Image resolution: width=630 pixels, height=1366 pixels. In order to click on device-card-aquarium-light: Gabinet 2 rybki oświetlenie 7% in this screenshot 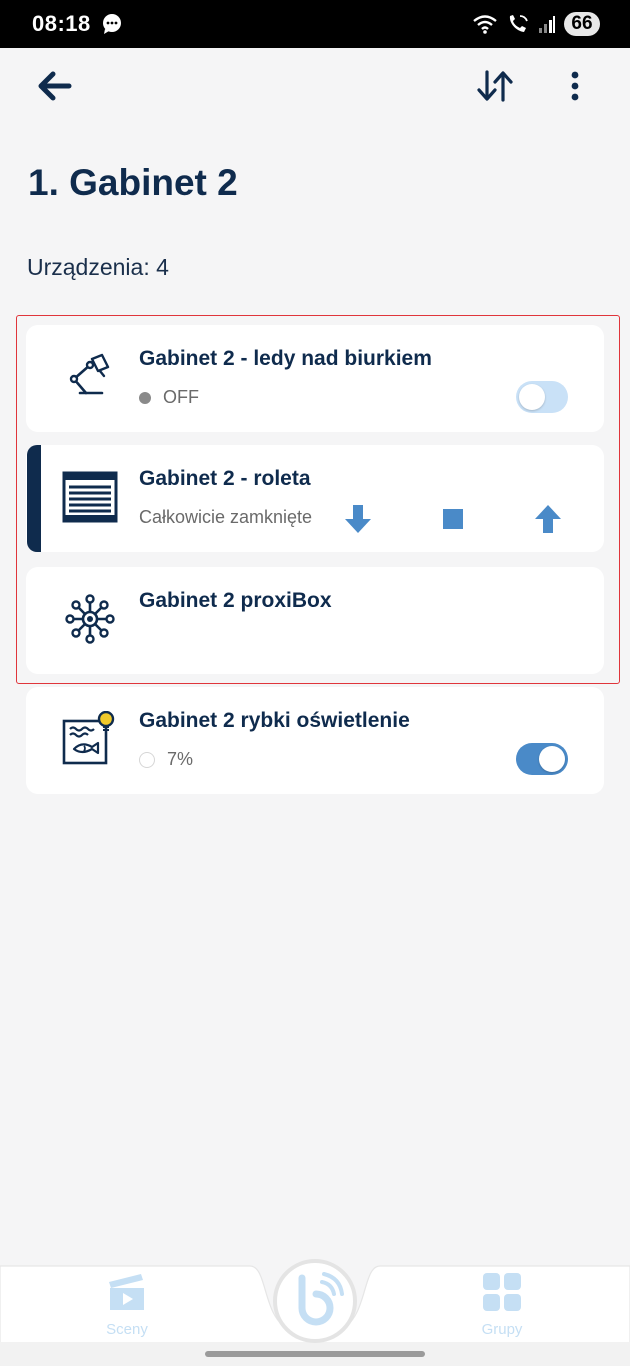, I will do `click(315, 740)`.